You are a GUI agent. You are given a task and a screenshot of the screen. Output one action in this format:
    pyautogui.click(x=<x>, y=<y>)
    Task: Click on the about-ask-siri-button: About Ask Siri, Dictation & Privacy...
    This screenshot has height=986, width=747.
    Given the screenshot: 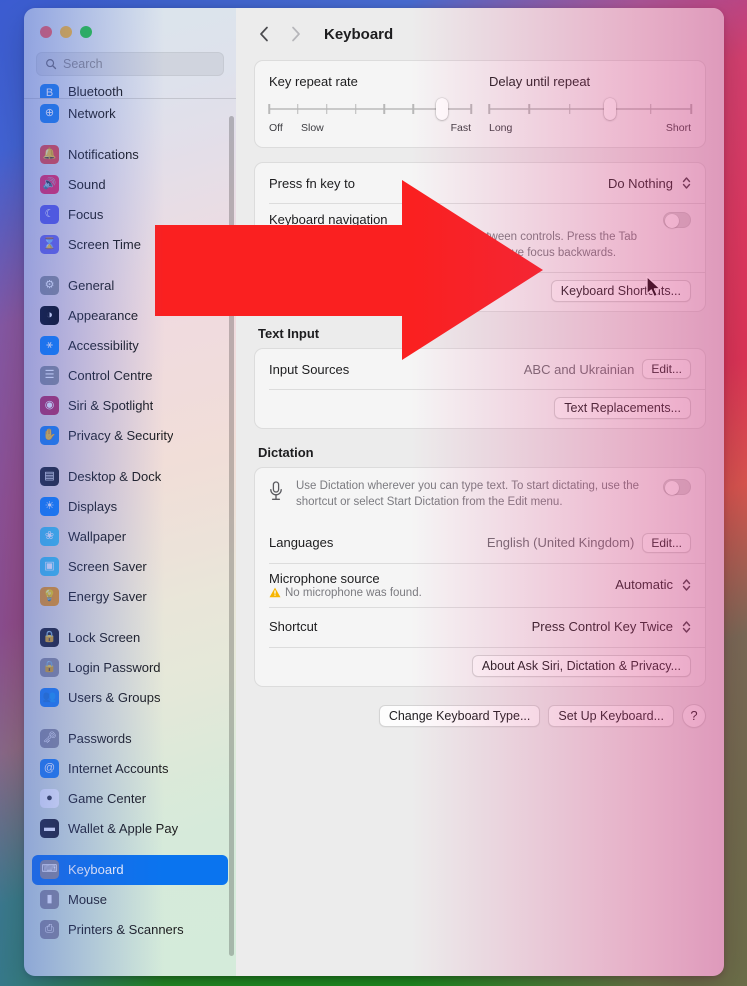 What is the action you would take?
    pyautogui.click(x=581, y=665)
    